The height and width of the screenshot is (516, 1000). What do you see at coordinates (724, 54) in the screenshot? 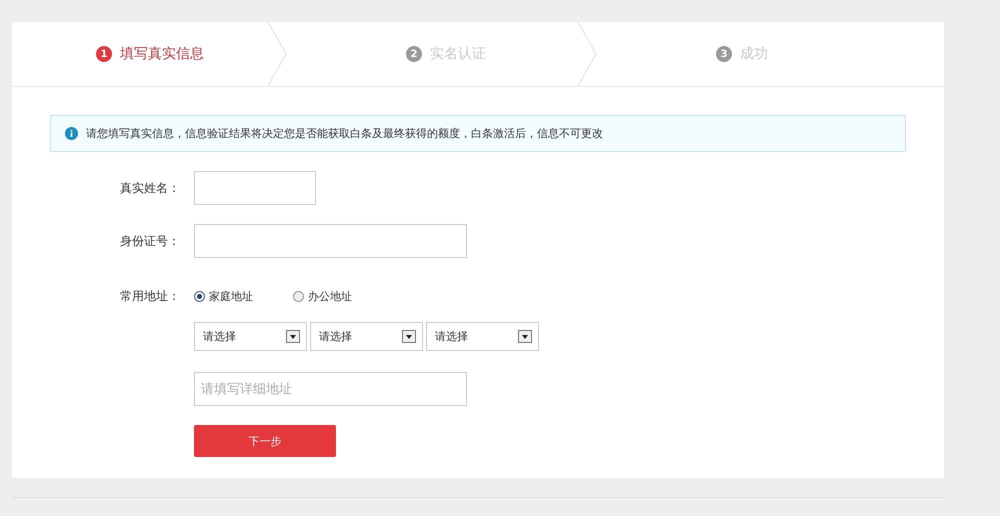
I see `step-number-badge: 3` at bounding box center [724, 54].